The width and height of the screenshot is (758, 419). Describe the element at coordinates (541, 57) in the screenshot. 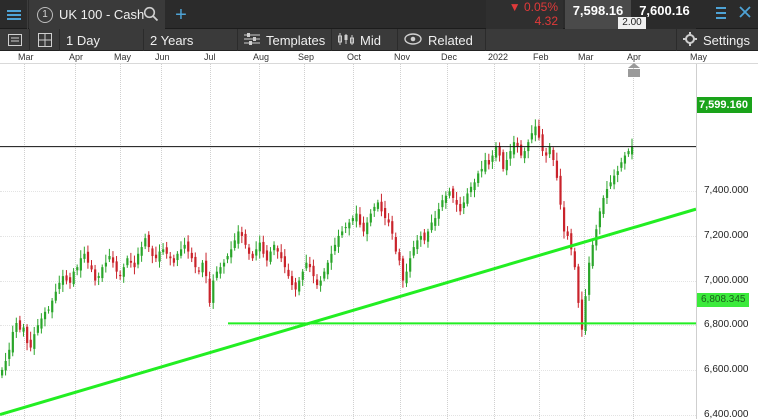

I see `time-axis-label: Feb` at that location.